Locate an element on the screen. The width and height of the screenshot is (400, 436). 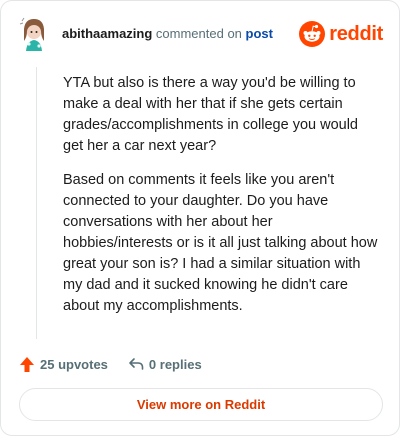
comment-actions: 25 upvotes 0 replies is located at coordinates (110, 364).